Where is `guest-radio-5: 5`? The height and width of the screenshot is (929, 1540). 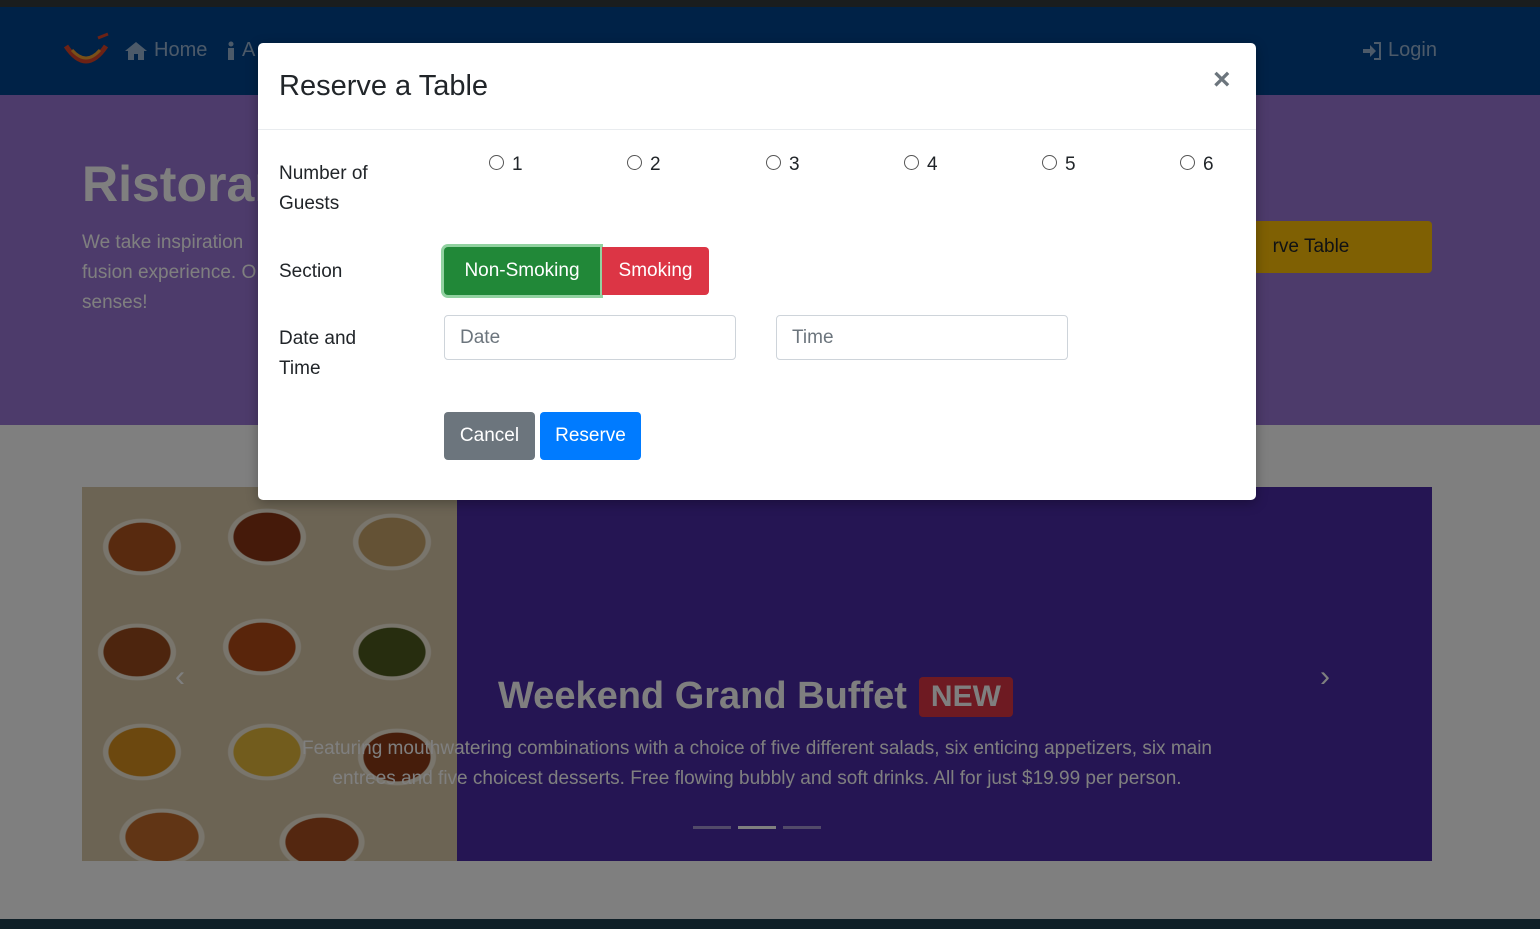
guest-radio-5: 5 is located at coordinates (1059, 165).